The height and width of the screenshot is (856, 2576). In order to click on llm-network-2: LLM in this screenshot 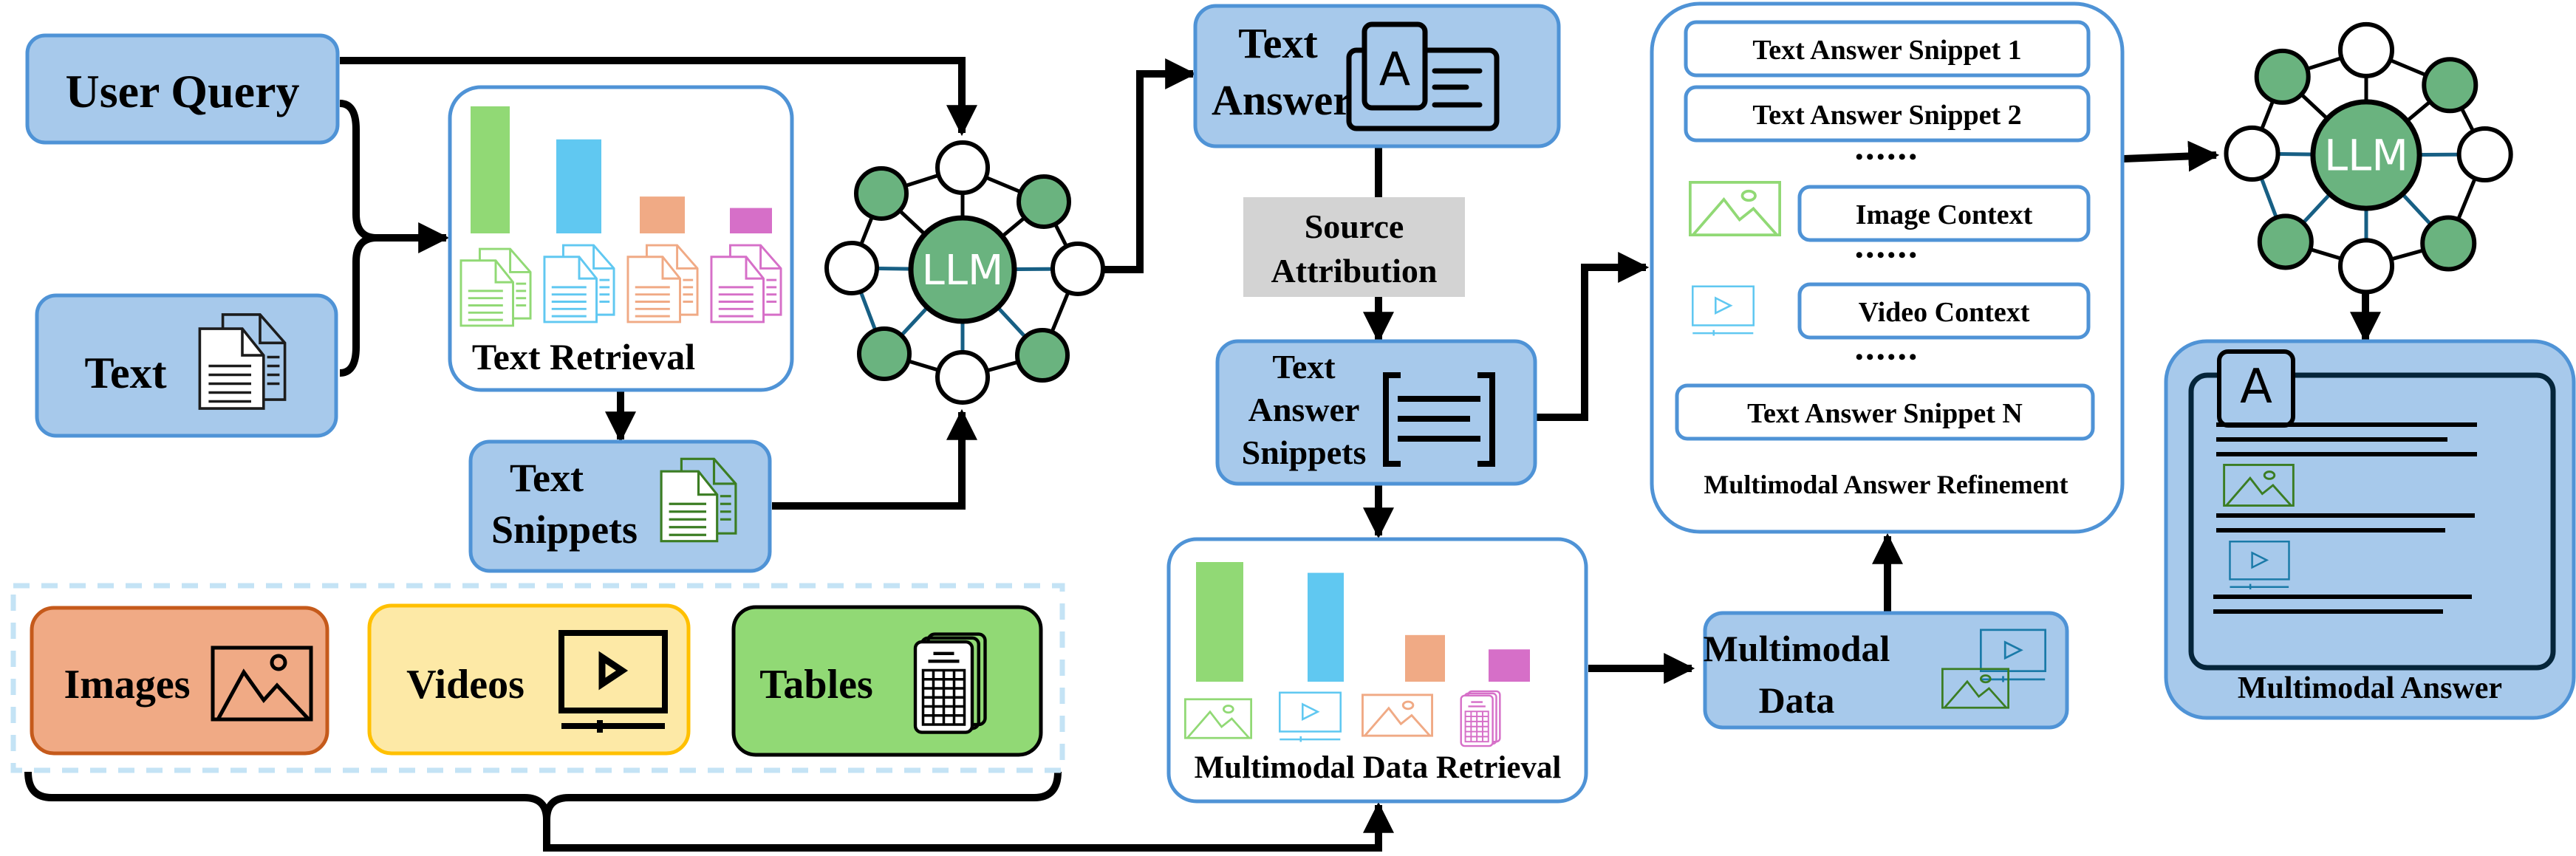, I will do `click(2368, 158)`.